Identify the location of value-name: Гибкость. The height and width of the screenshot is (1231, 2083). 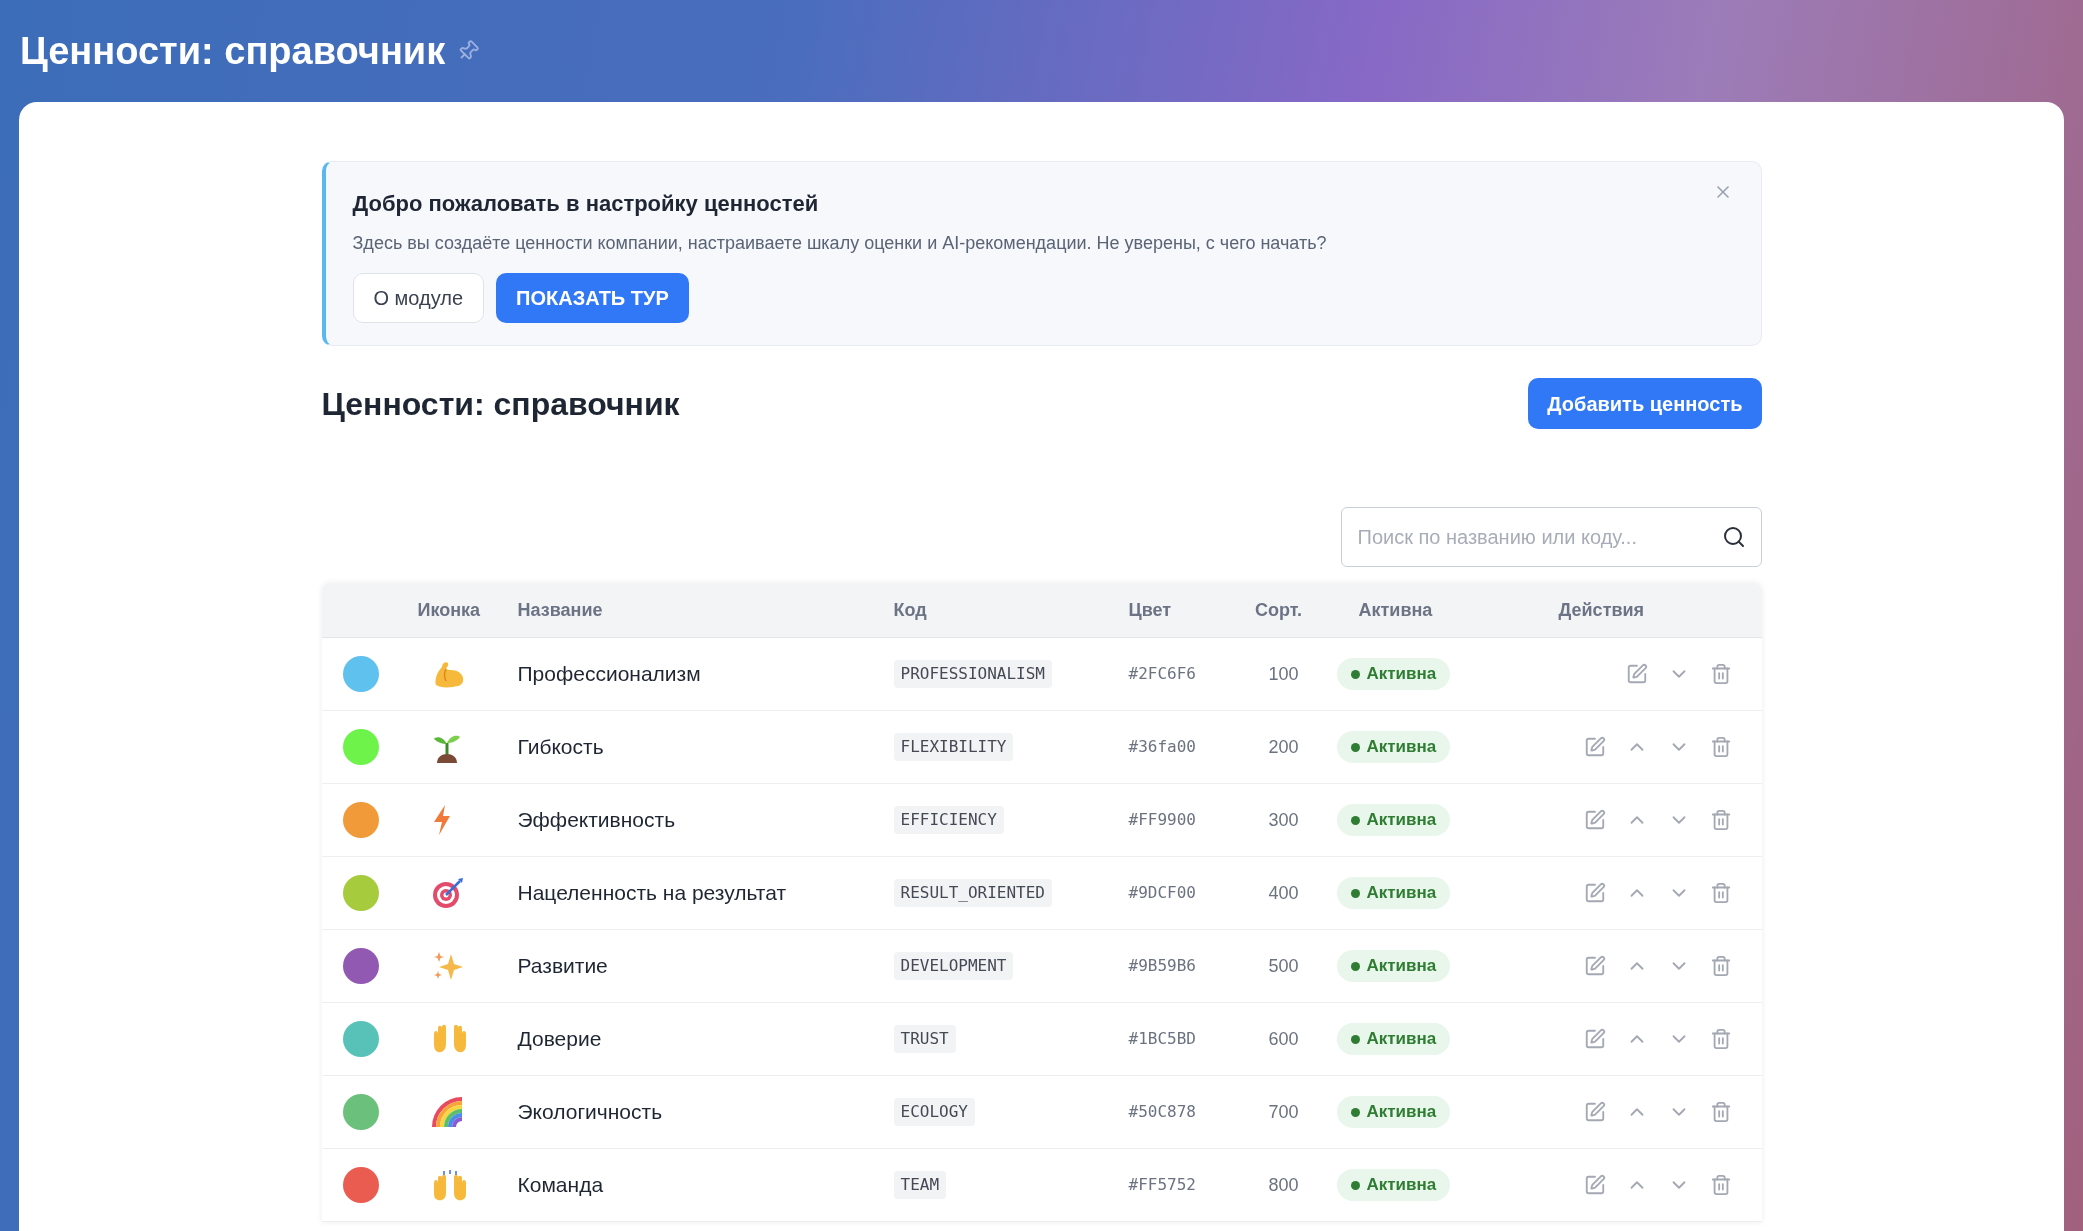
(561, 747).